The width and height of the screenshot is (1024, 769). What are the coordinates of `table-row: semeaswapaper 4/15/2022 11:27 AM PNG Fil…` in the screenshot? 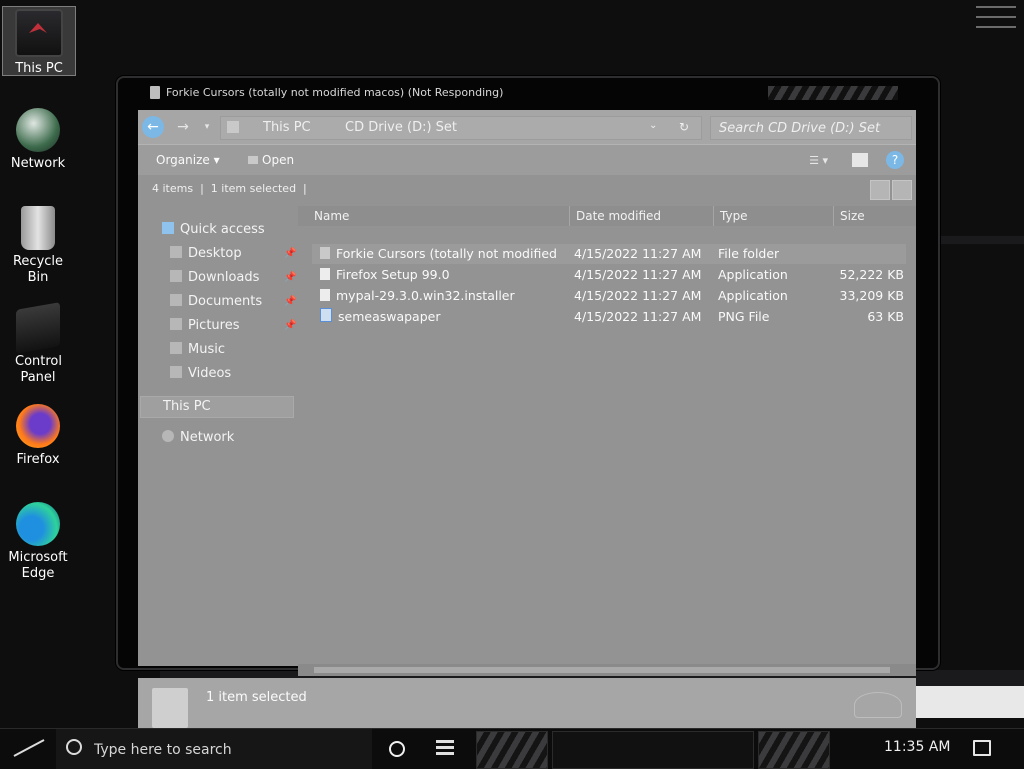 It's located at (609, 317).